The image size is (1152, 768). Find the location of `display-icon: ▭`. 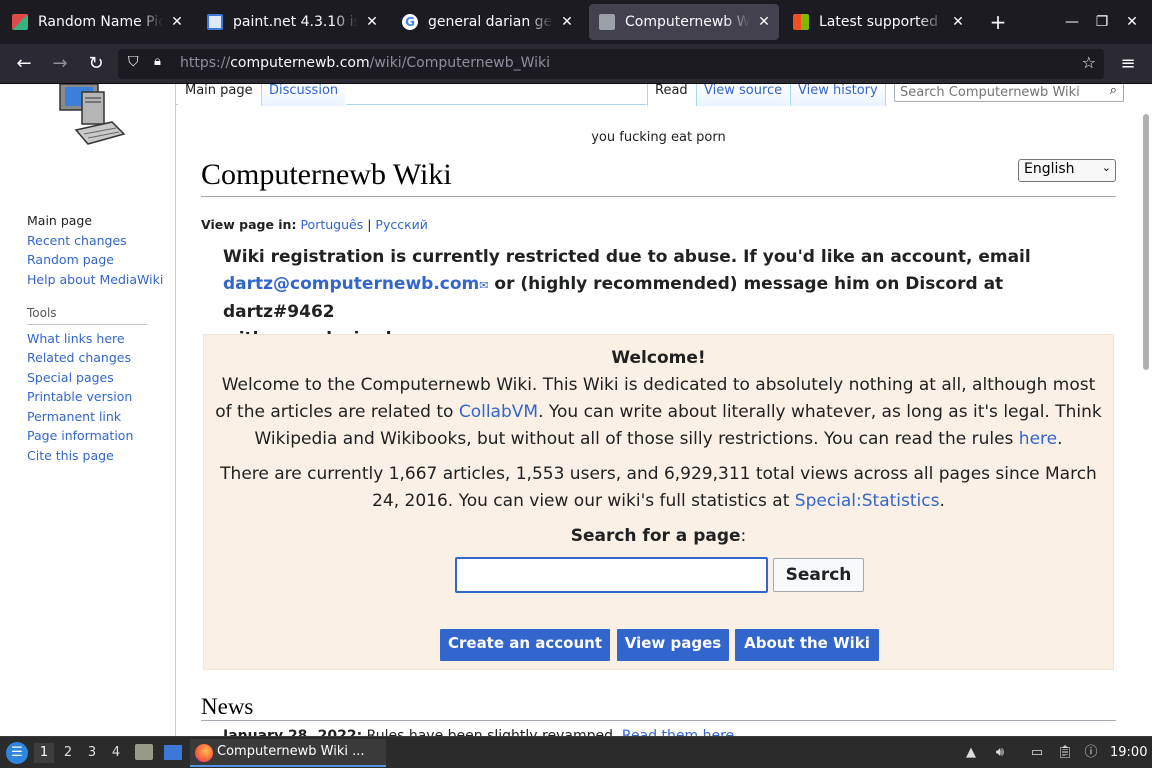

display-icon: ▭ is located at coordinates (1037, 753).